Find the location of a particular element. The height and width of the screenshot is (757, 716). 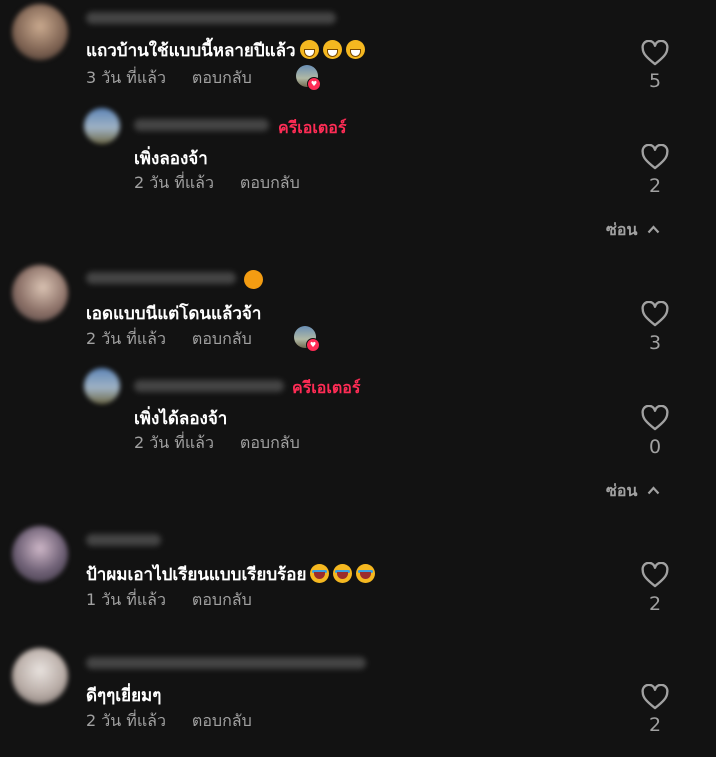

love-face-emoji-icon is located at coordinates (253, 279).